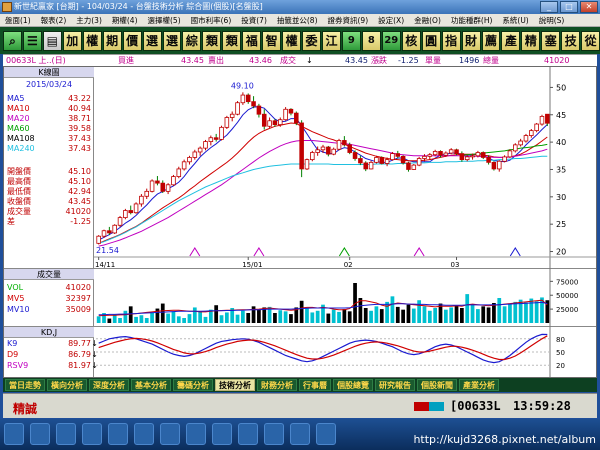 This screenshot has height=450, width=600. What do you see at coordinates (589, 7) in the screenshot?
I see `close-icon: ✕` at bounding box center [589, 7].